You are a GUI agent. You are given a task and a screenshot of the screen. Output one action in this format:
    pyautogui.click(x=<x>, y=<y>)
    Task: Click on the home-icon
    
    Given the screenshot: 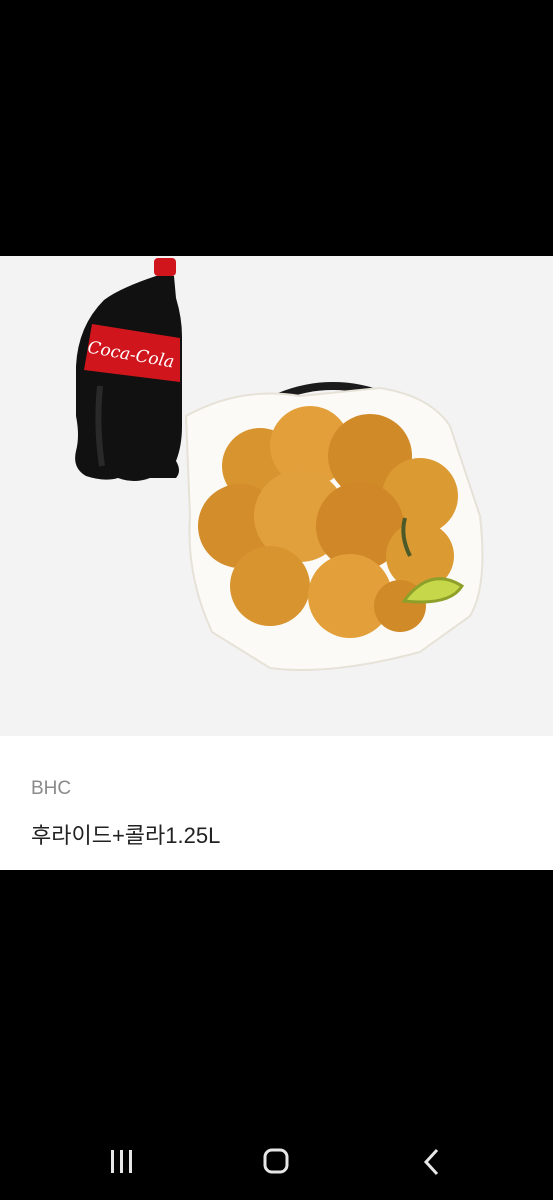 What is the action you would take?
    pyautogui.click(x=276, y=1162)
    